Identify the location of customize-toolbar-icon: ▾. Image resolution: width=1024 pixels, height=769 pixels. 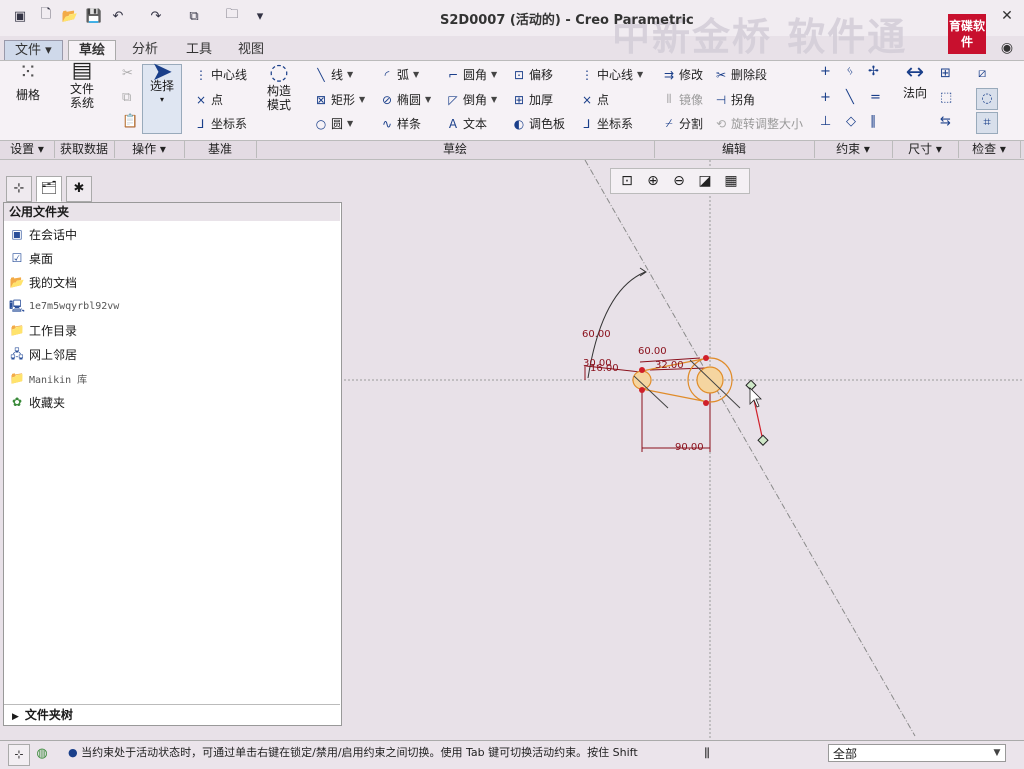
(260, 16).